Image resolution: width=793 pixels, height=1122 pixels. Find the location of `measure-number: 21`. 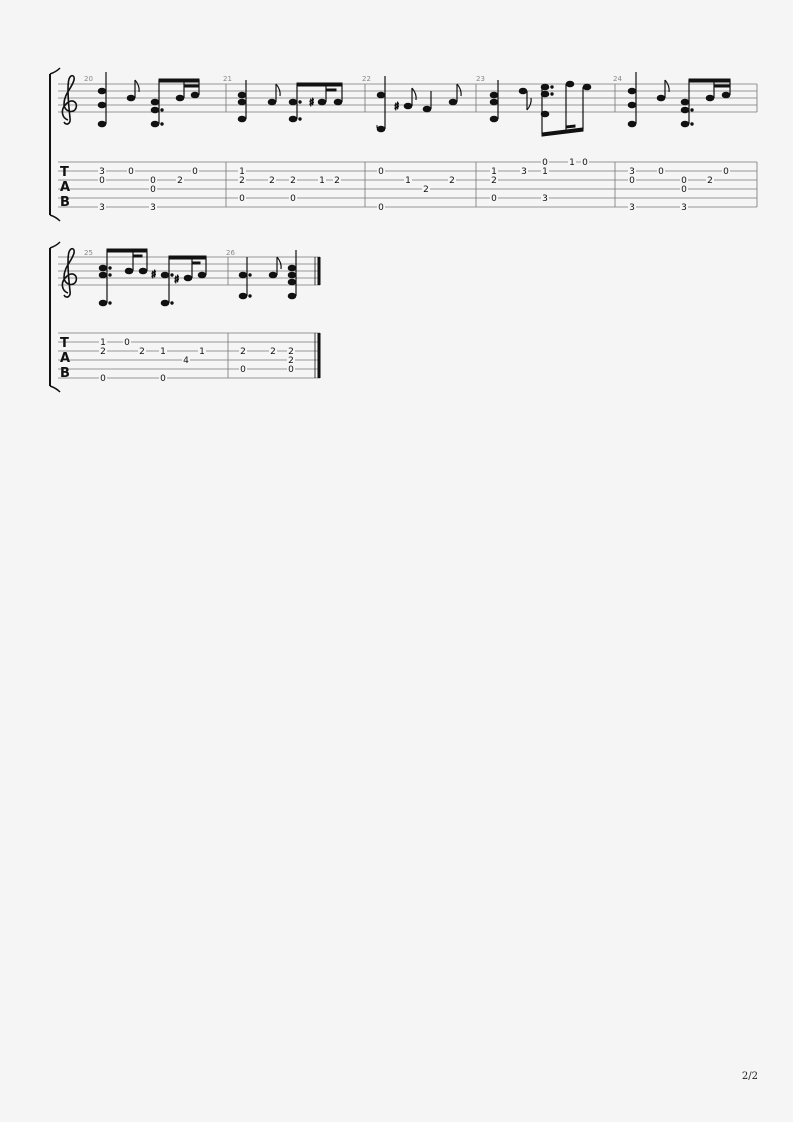

measure-number: 21 is located at coordinates (227, 79).